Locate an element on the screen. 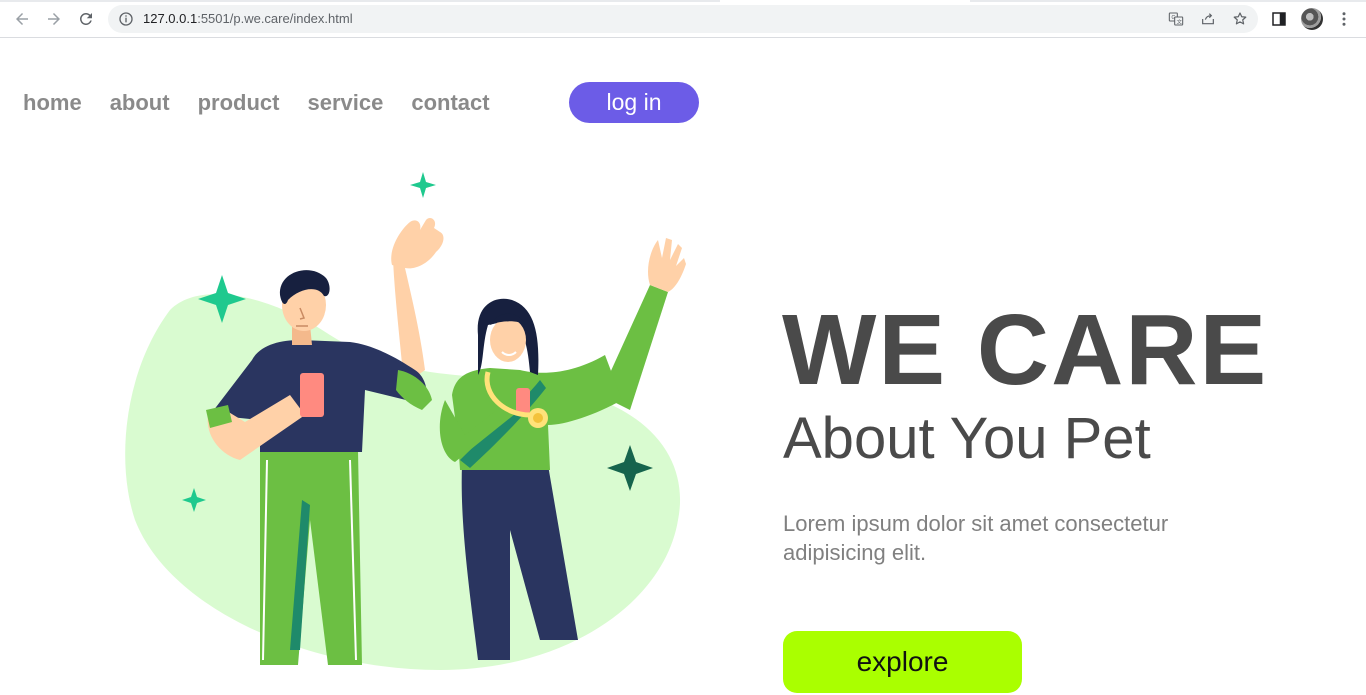 The image size is (1366, 695). profile-avatar is located at coordinates (1312, 19).